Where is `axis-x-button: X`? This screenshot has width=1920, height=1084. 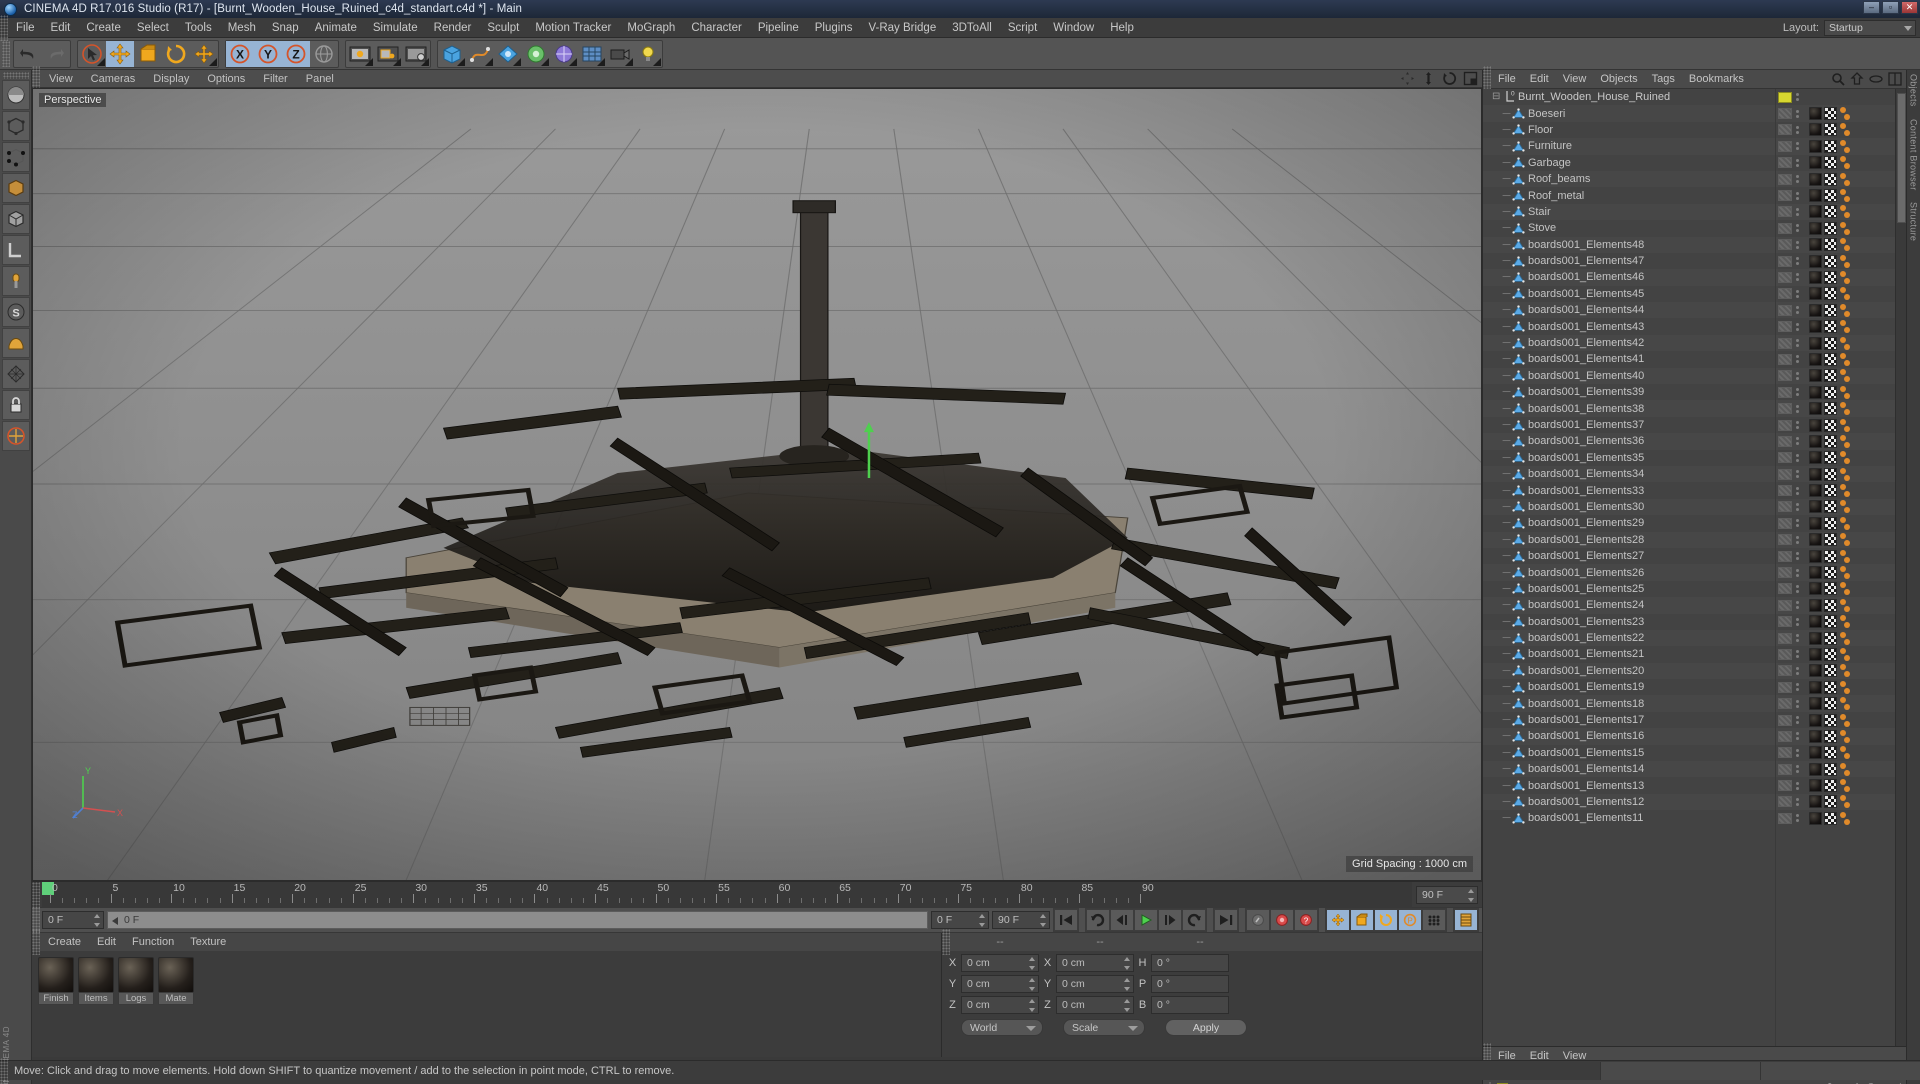 axis-x-button: X is located at coordinates (240, 54).